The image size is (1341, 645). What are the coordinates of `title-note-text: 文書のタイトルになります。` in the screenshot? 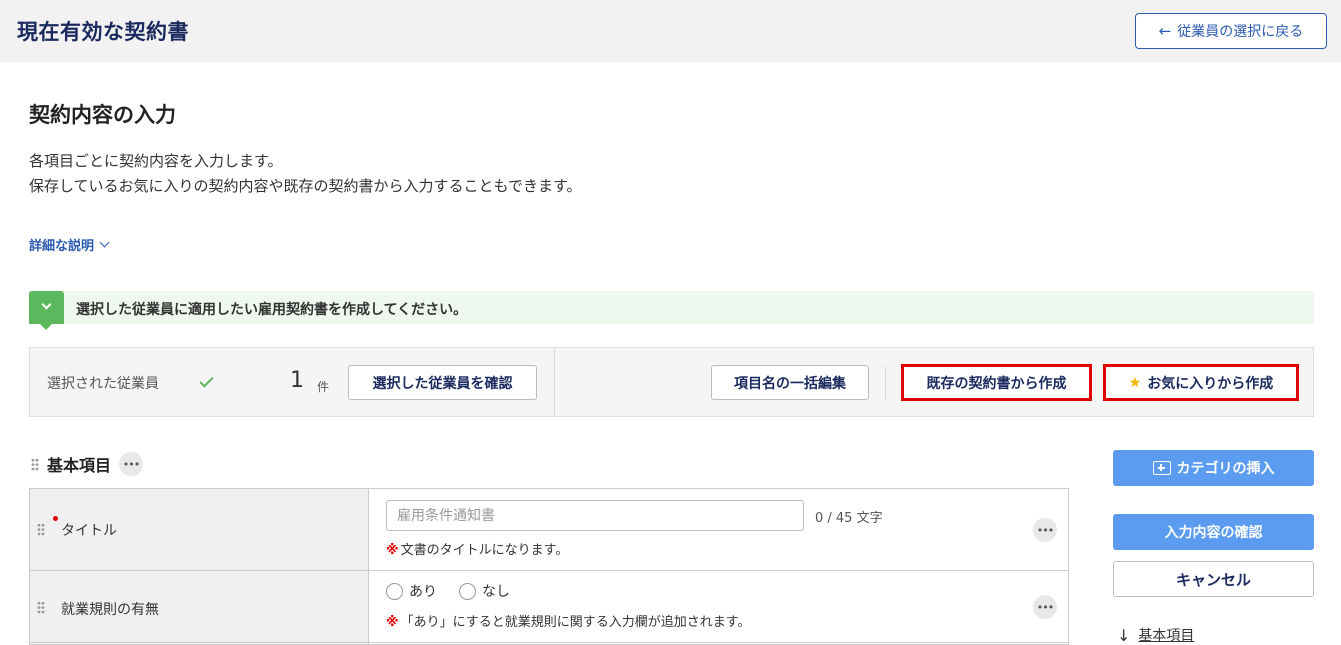 It's located at (484, 550).